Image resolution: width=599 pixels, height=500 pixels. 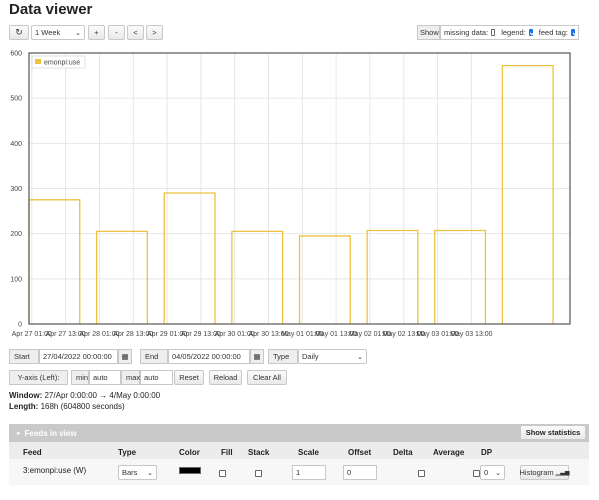 What do you see at coordinates (259, 474) in the screenshot?
I see `stack-checkbox` at bounding box center [259, 474].